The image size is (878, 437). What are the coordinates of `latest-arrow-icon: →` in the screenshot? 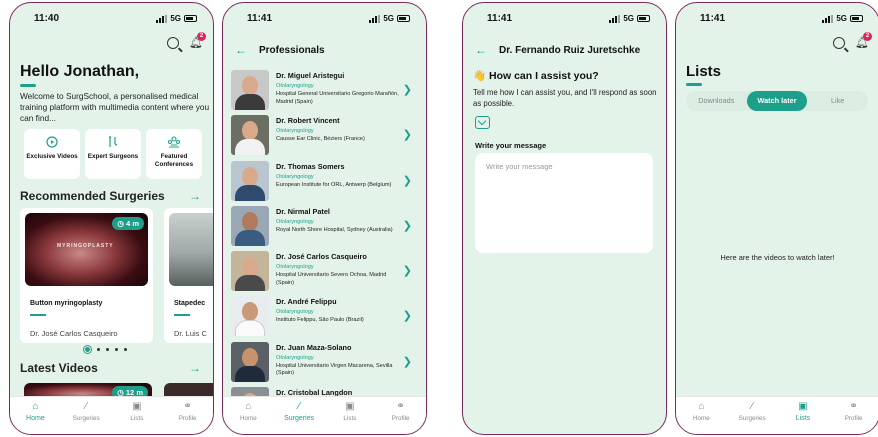 It's located at (195, 368).